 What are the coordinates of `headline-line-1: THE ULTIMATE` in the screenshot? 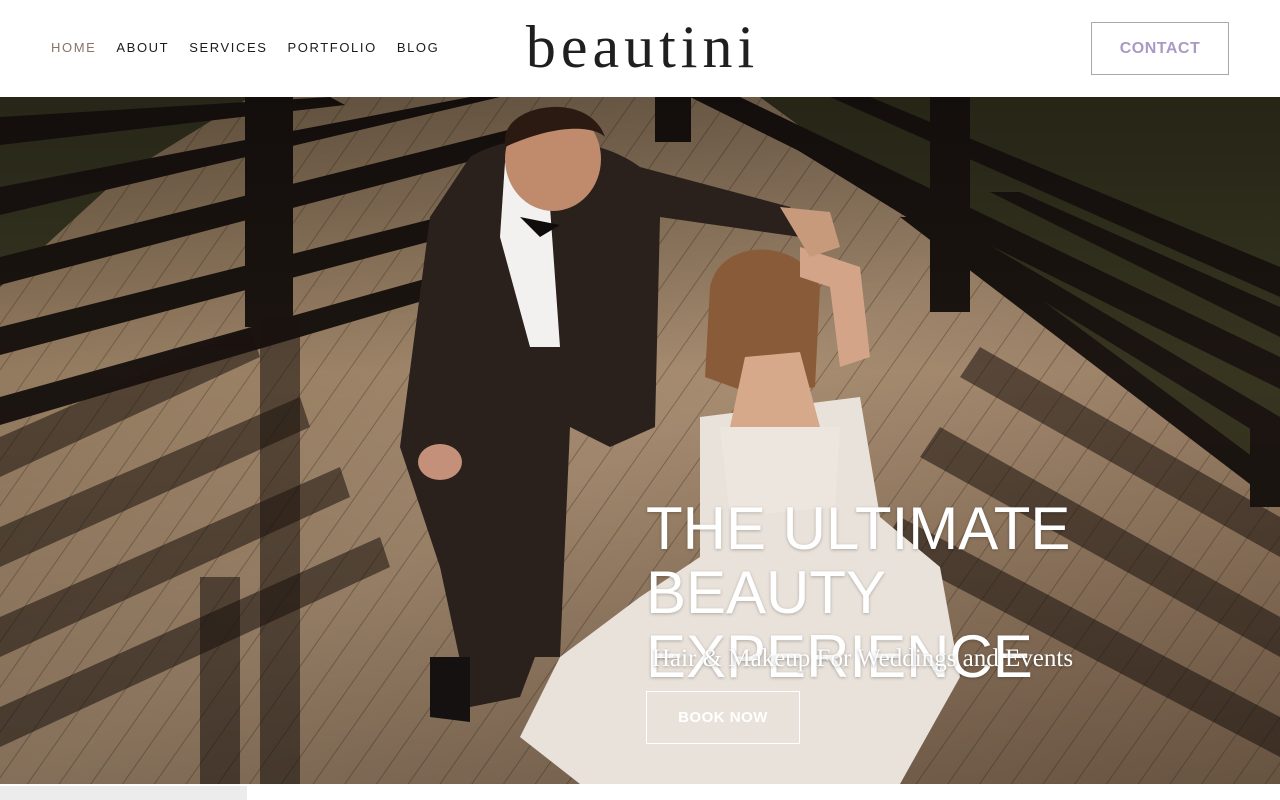 It's located at (858, 528).